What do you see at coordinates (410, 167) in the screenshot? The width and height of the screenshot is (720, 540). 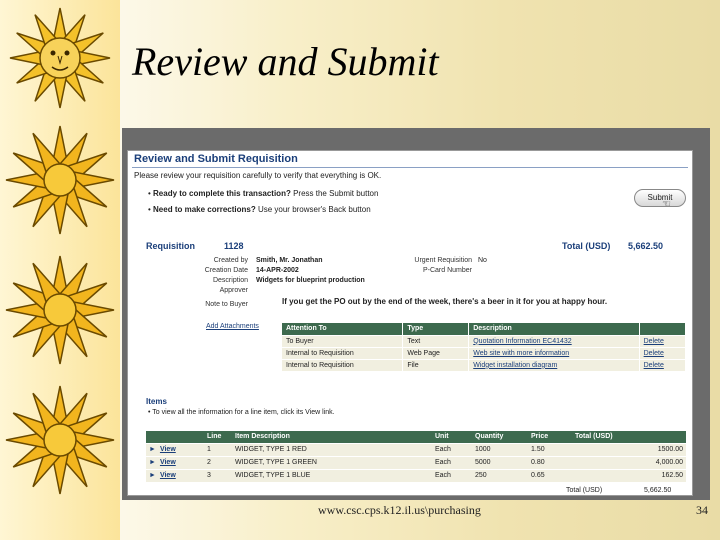 I see `title-divider` at bounding box center [410, 167].